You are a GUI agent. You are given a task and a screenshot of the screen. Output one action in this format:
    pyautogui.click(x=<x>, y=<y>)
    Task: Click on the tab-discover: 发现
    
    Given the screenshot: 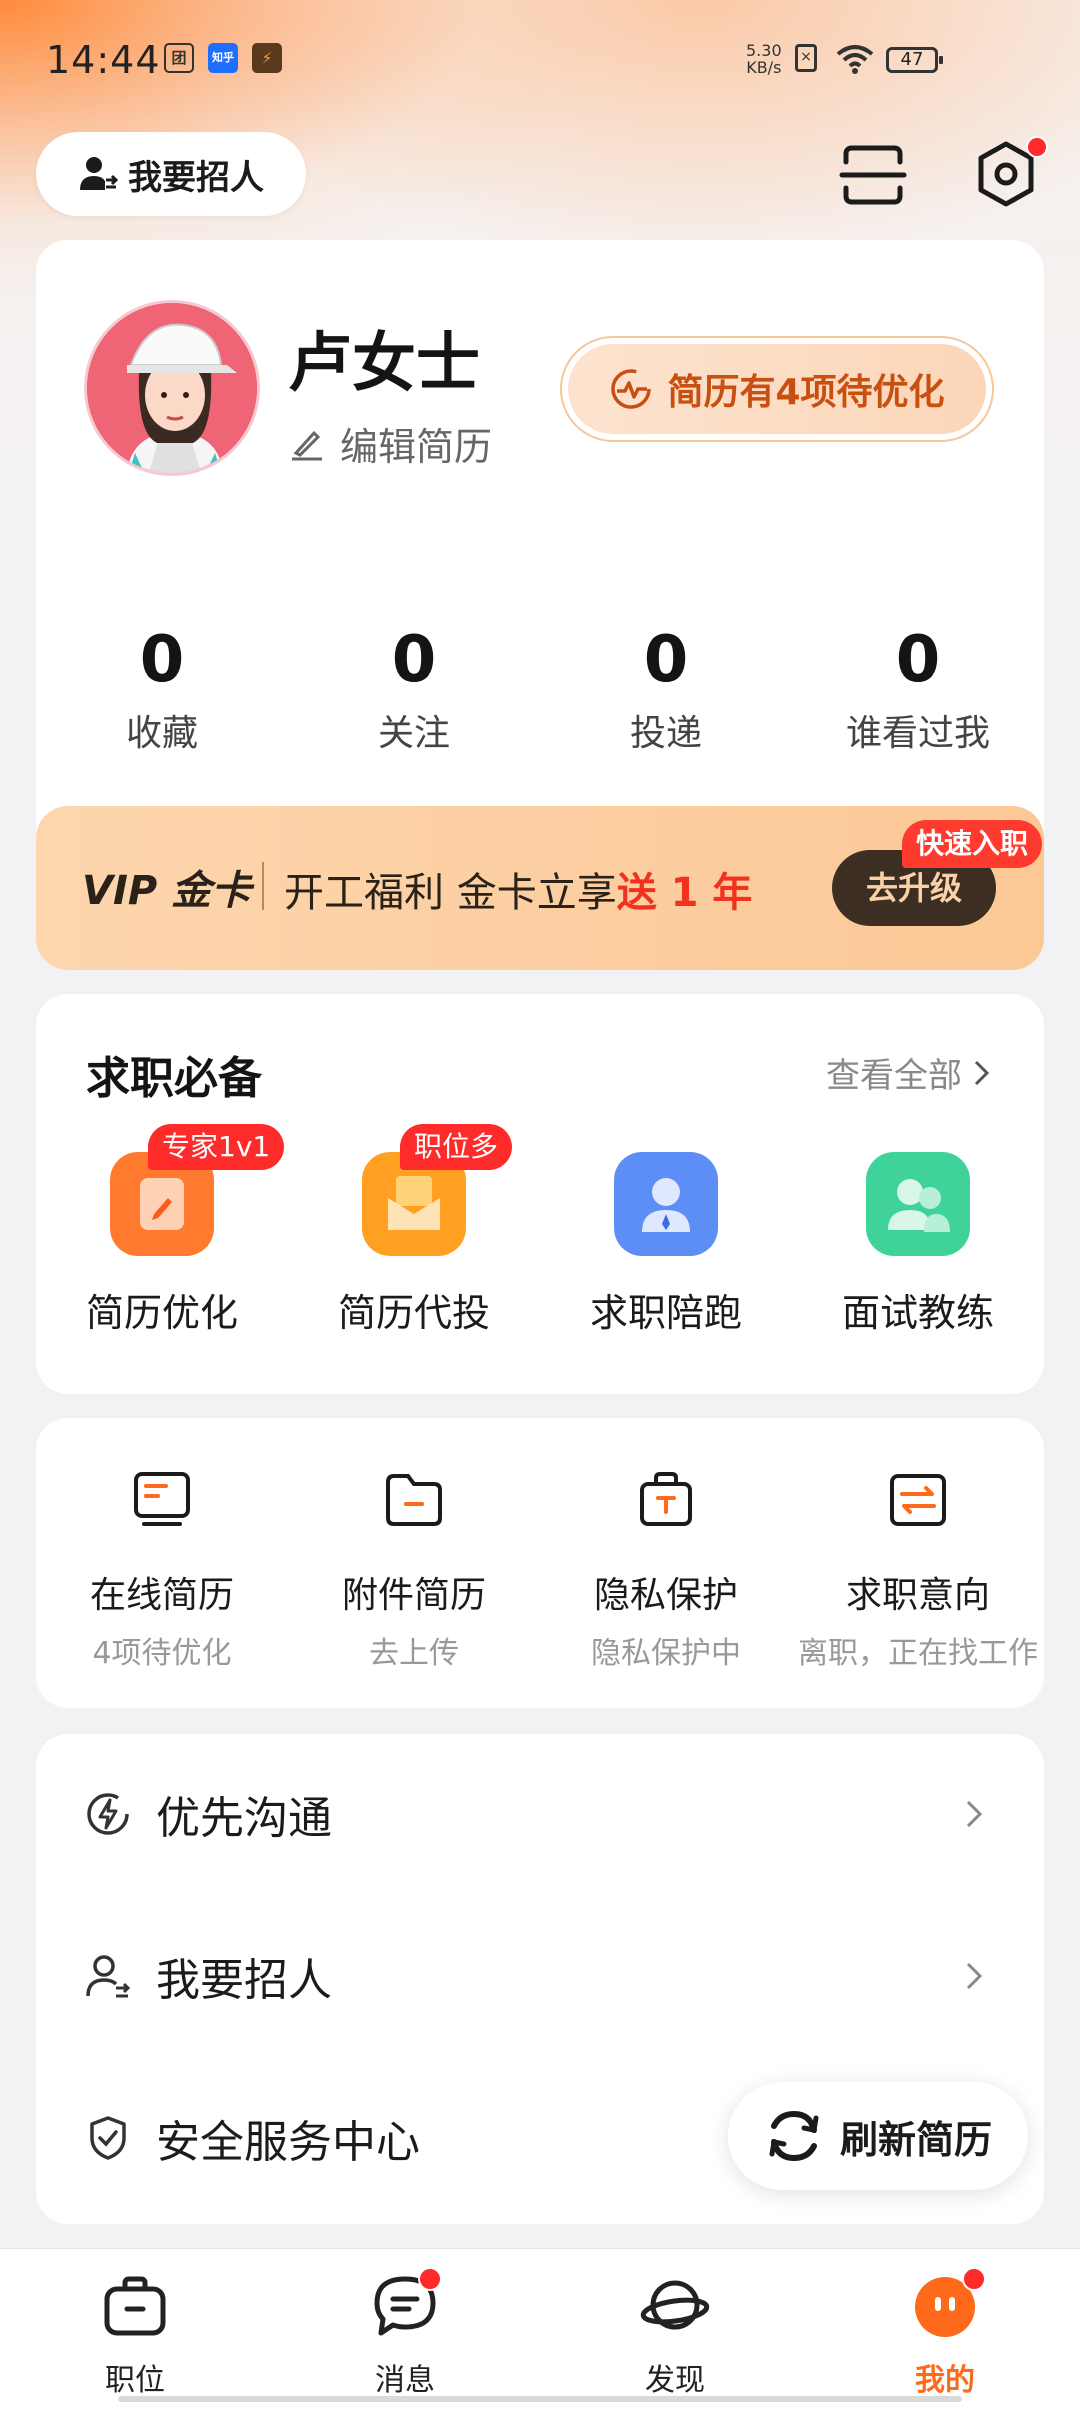 What is the action you would take?
    pyautogui.click(x=675, y=2329)
    